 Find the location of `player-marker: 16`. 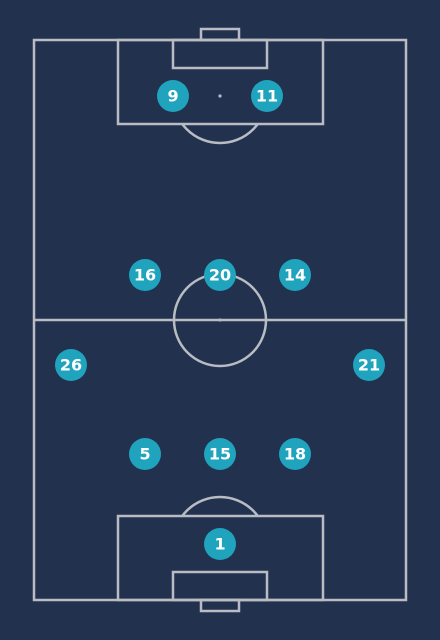

player-marker: 16 is located at coordinates (145, 275).